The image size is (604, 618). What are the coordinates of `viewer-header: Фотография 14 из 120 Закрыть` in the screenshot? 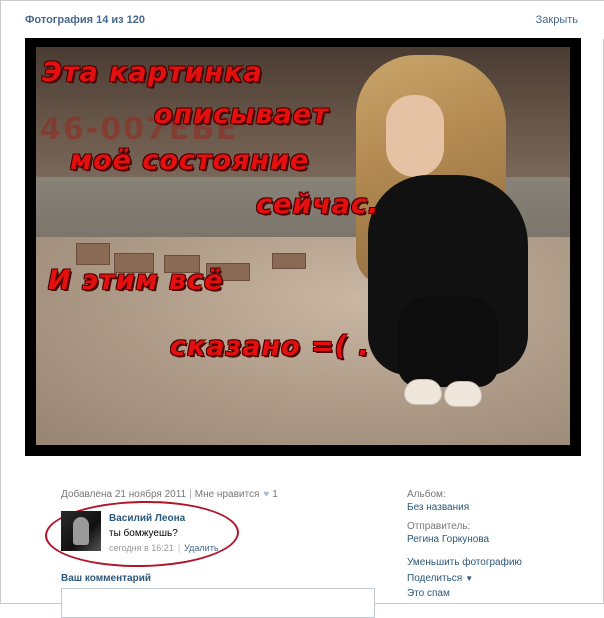 It's located at (302, 20).